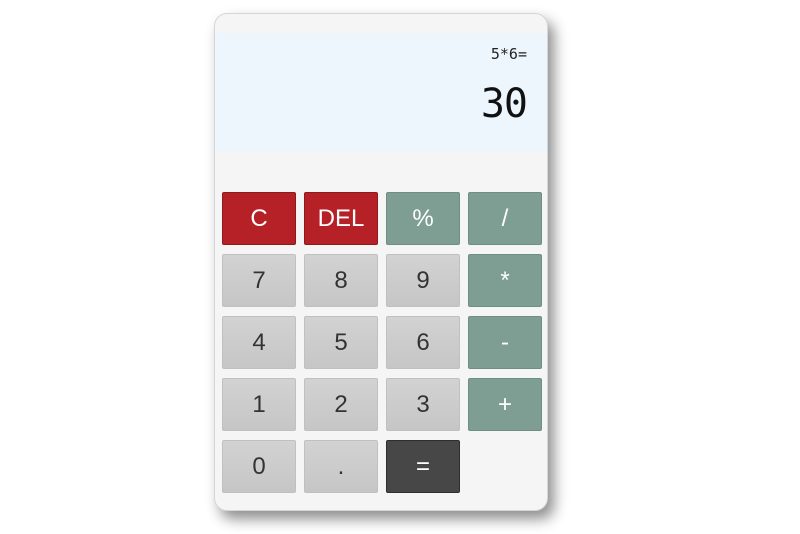 This screenshot has width=800, height=534. I want to click on delete-button: DEL, so click(341, 218).